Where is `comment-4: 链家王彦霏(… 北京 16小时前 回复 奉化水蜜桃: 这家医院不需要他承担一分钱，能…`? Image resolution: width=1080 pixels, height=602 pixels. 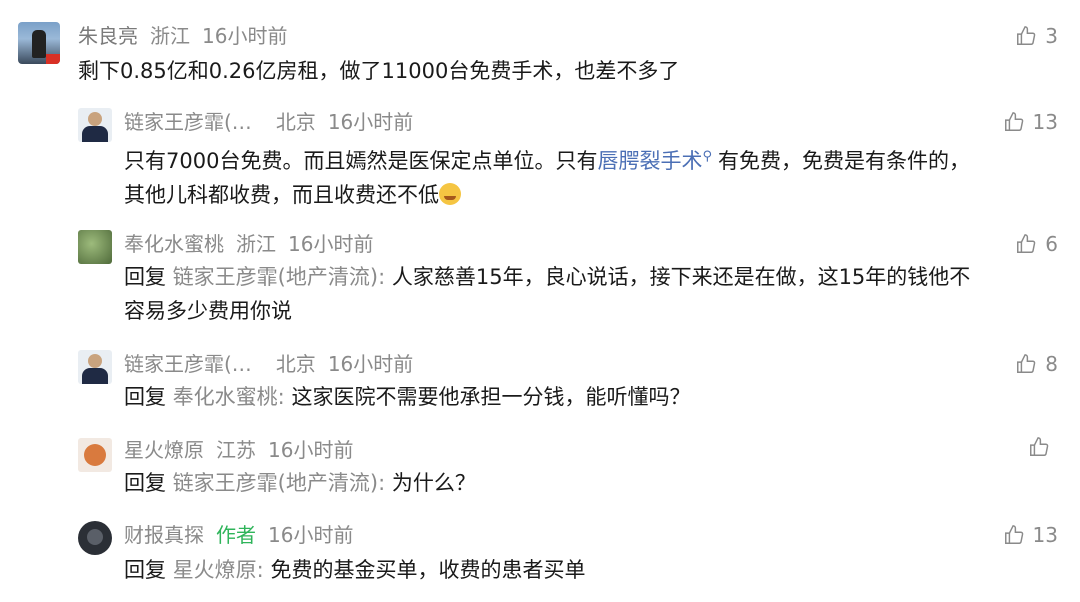
comment-4: 链家王彦霏(… 北京 16小时前 回复 奉化水蜜桃: 这家医院不需要他承担一分钱，能… is located at coordinates (540, 385).